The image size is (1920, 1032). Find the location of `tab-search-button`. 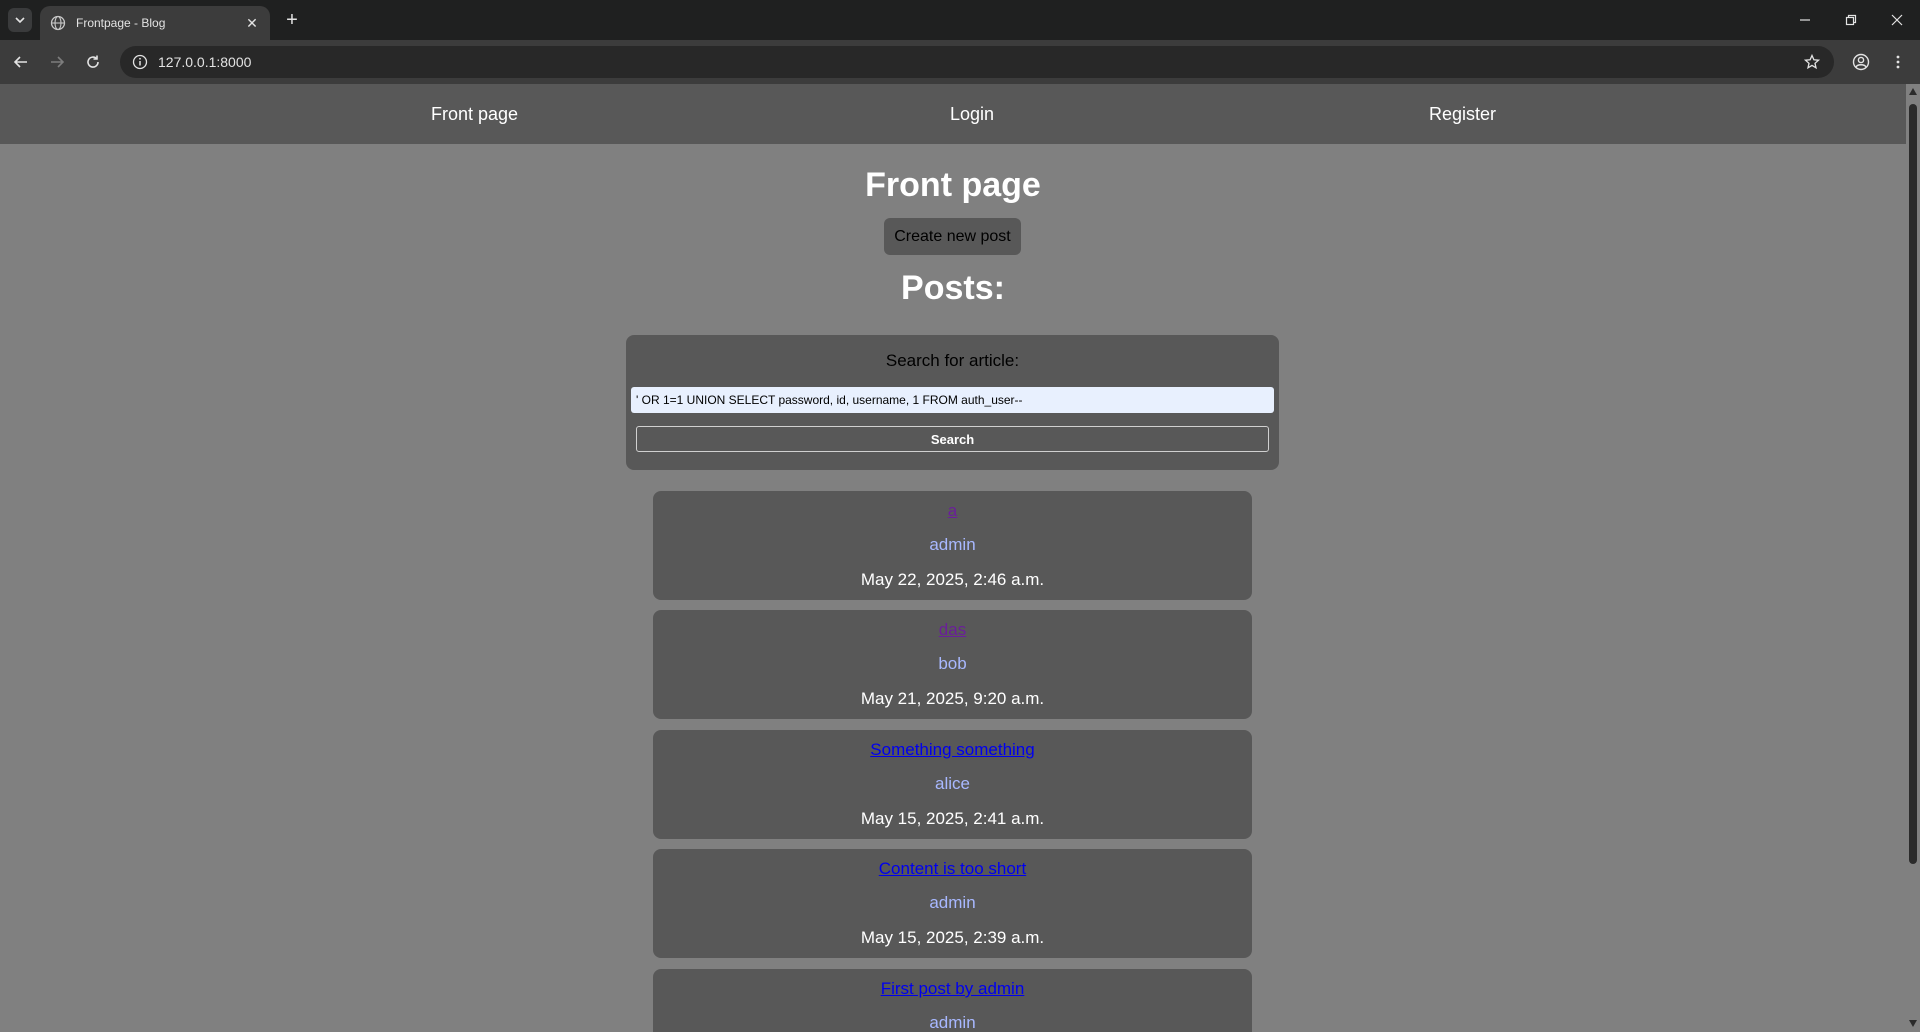

tab-search-button is located at coordinates (20, 20).